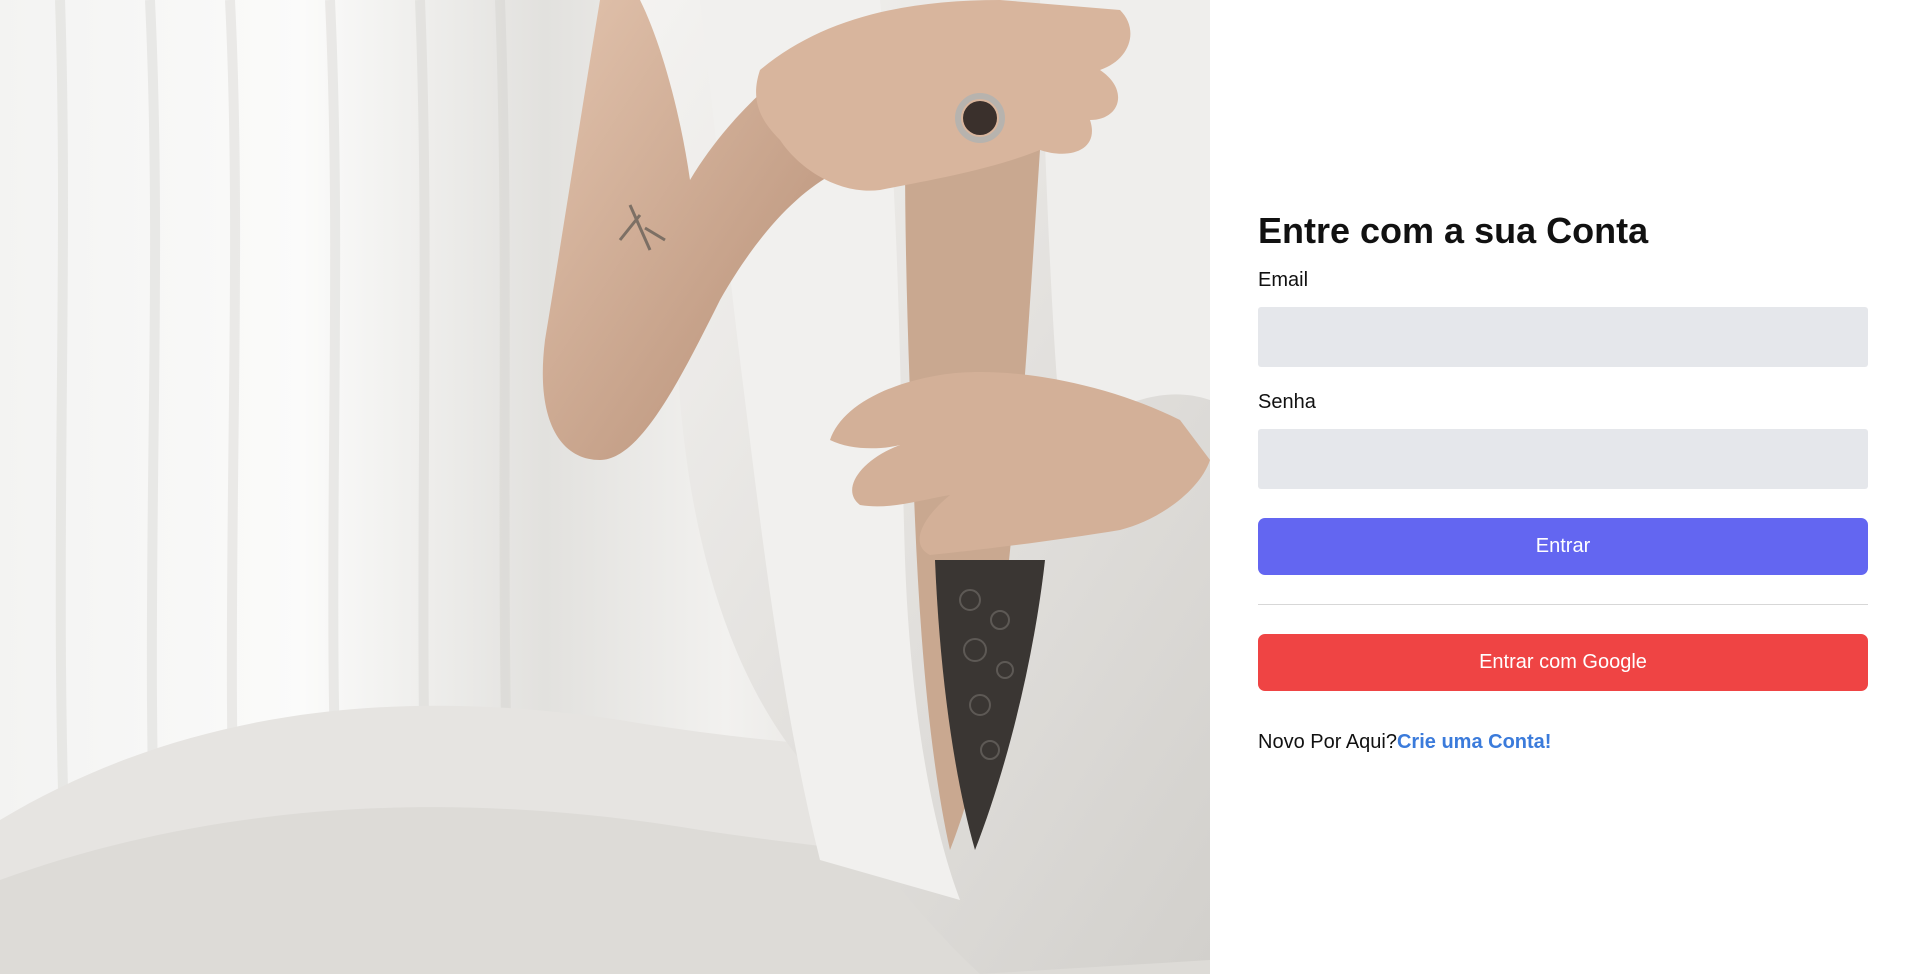  Describe the element at coordinates (1563, 337) in the screenshot. I see `email-field` at that location.